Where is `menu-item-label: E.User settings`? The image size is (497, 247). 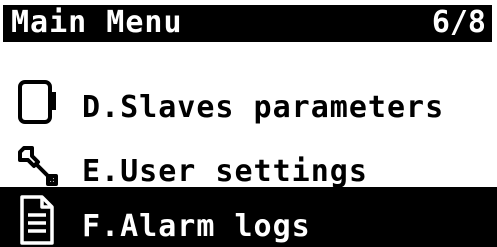
menu-item-label: E.User settings is located at coordinates (225, 171).